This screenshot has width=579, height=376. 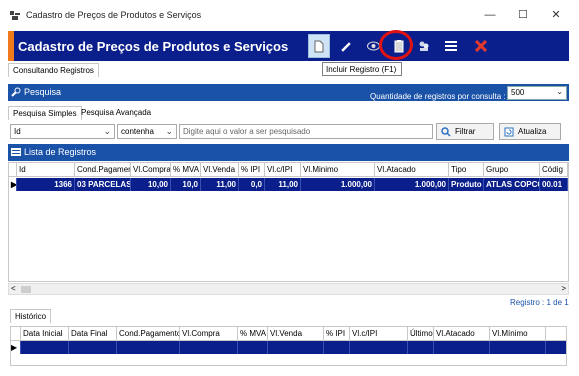 What do you see at coordinates (137, 131) in the screenshot?
I see `operator-select-value: contenha` at bounding box center [137, 131].